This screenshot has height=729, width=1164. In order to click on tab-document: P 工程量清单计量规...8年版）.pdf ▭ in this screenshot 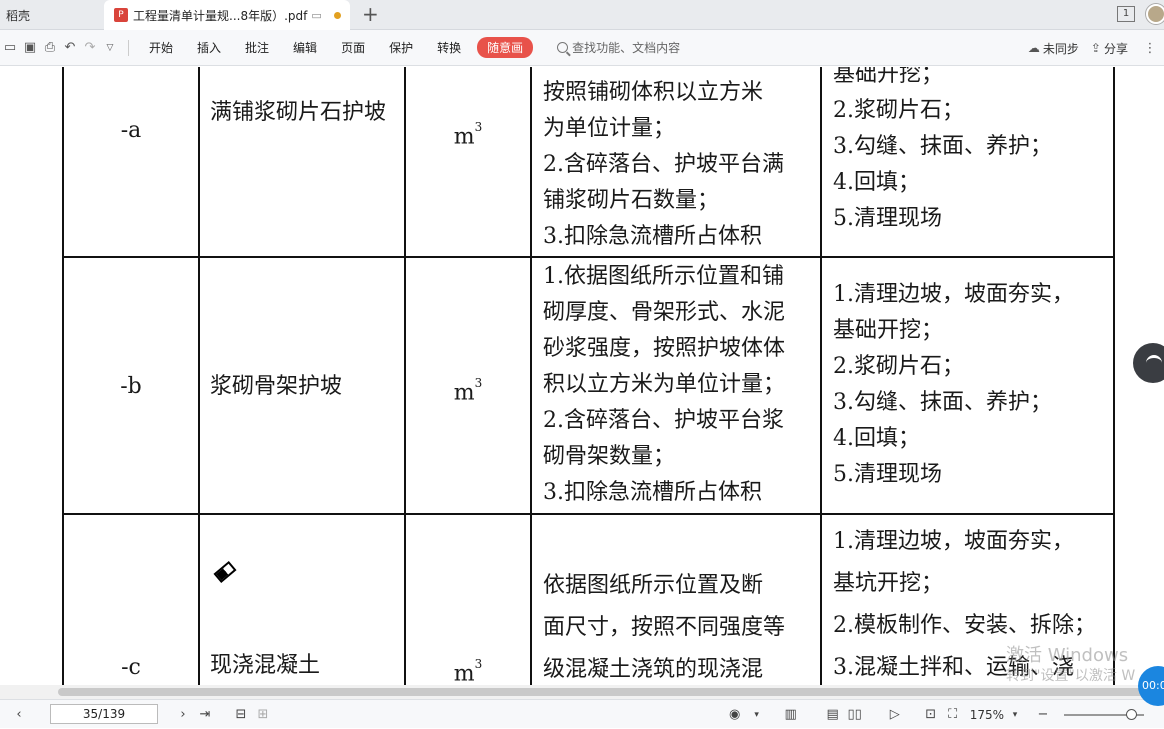, I will do `click(227, 15)`.